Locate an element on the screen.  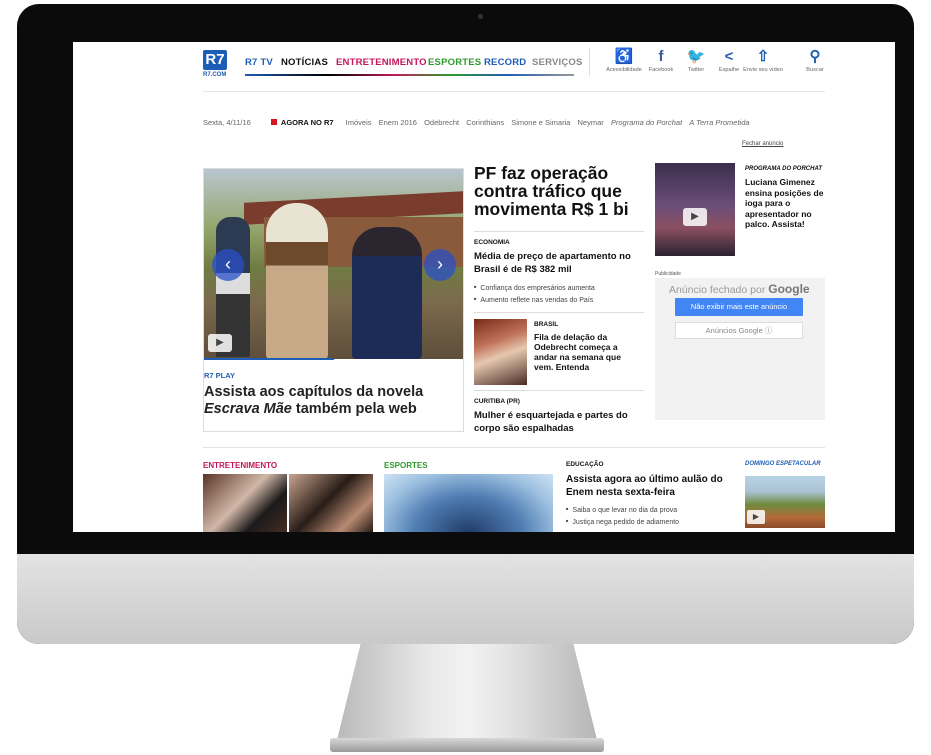
story-thumbnail is located at coordinates (500, 352).